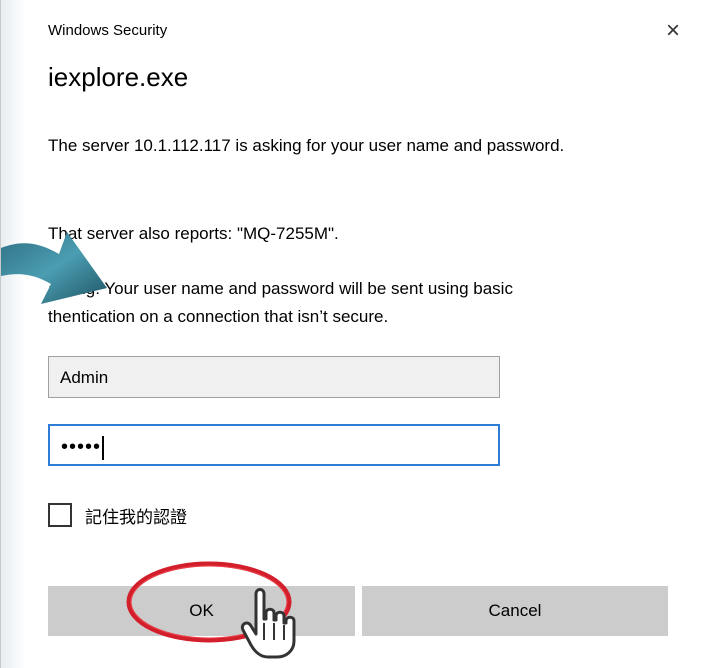 The image size is (705, 668). I want to click on remember-credentials: 記住我的認證, so click(117, 515).